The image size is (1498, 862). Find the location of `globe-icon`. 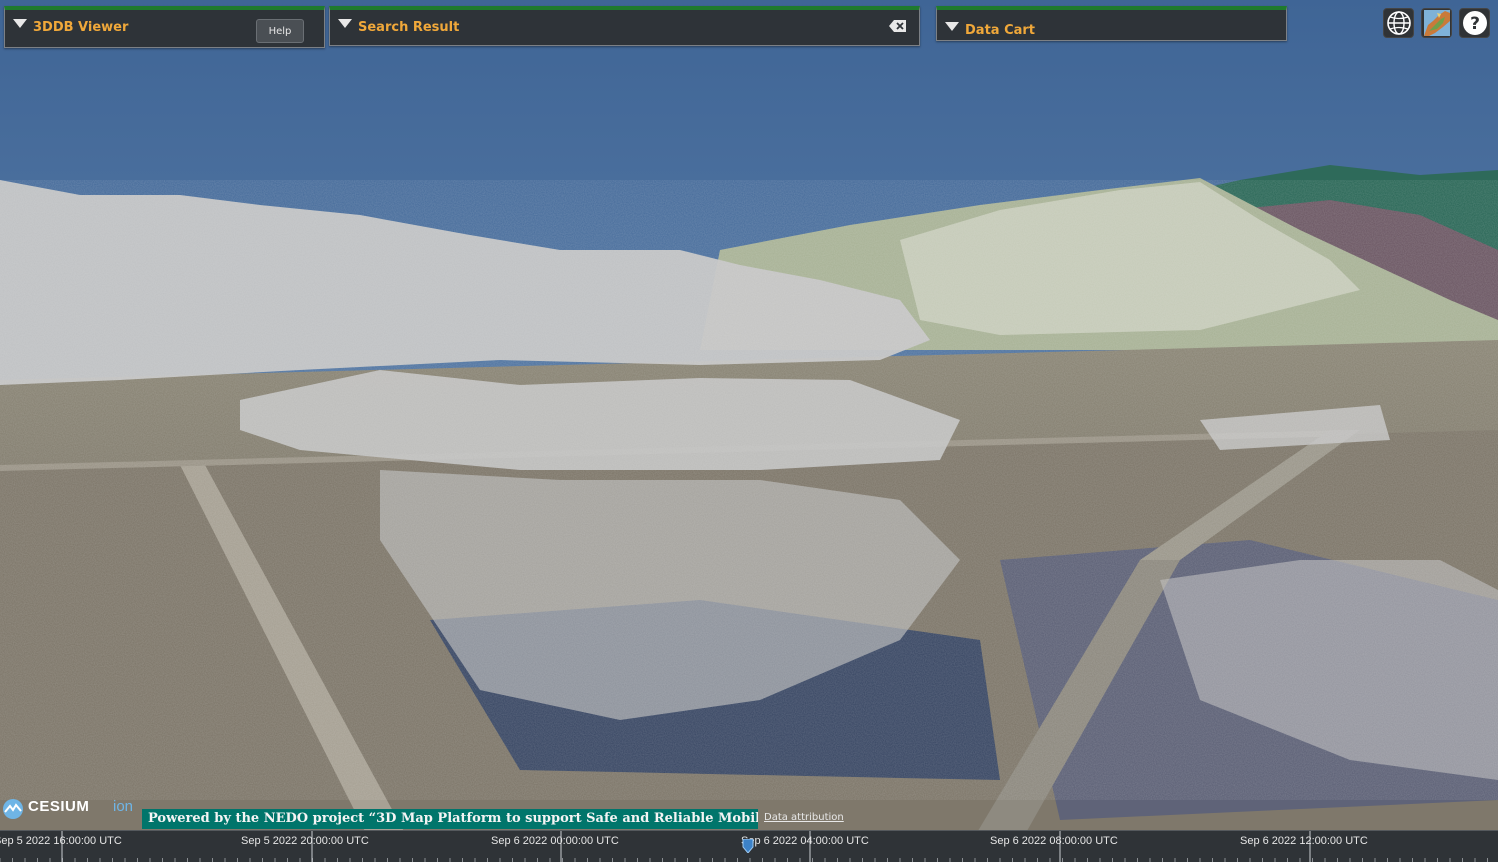

globe-icon is located at coordinates (1398, 23).